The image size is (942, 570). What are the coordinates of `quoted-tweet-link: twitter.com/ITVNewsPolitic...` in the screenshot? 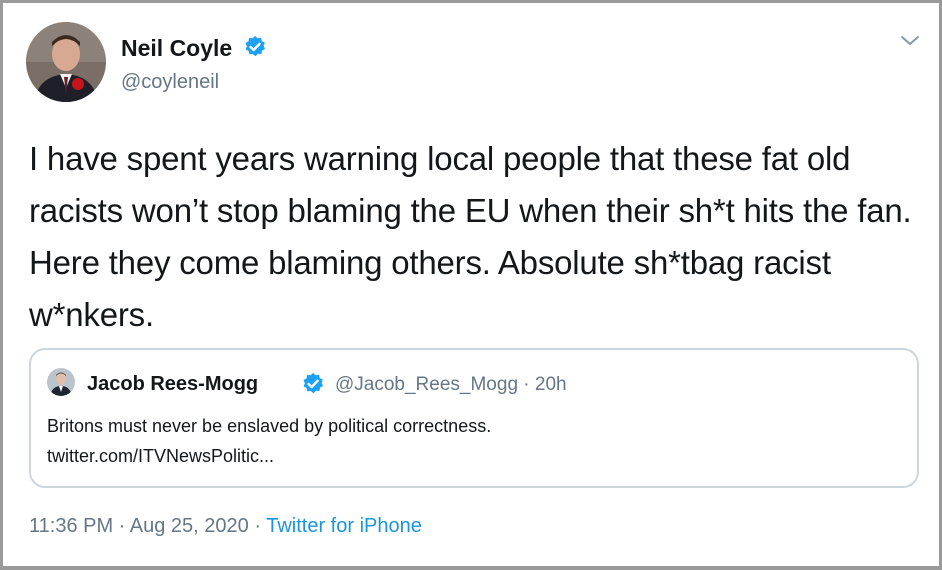 It's located at (160, 456).